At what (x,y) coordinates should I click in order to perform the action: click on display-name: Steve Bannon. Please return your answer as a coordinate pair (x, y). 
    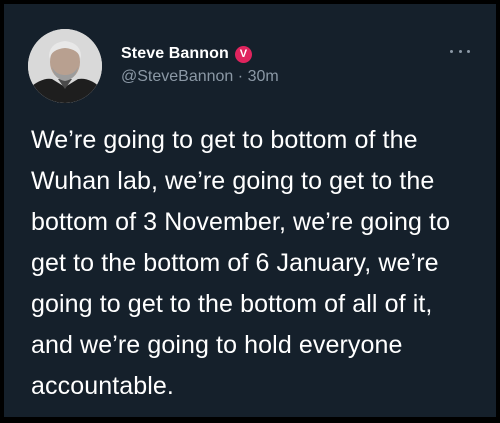
    Looking at the image, I should click on (175, 54).